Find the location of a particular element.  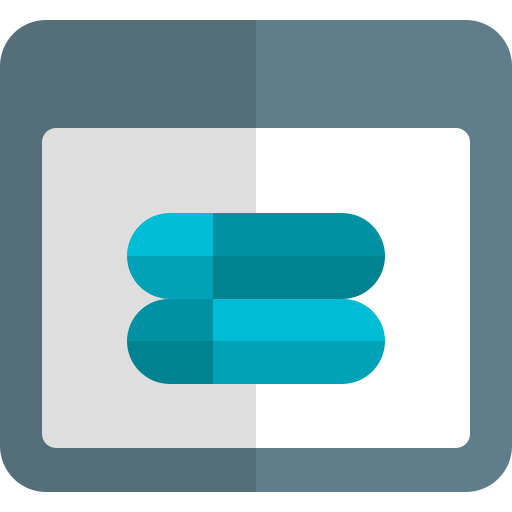

top-pill-right-lower is located at coordinates (299, 277).